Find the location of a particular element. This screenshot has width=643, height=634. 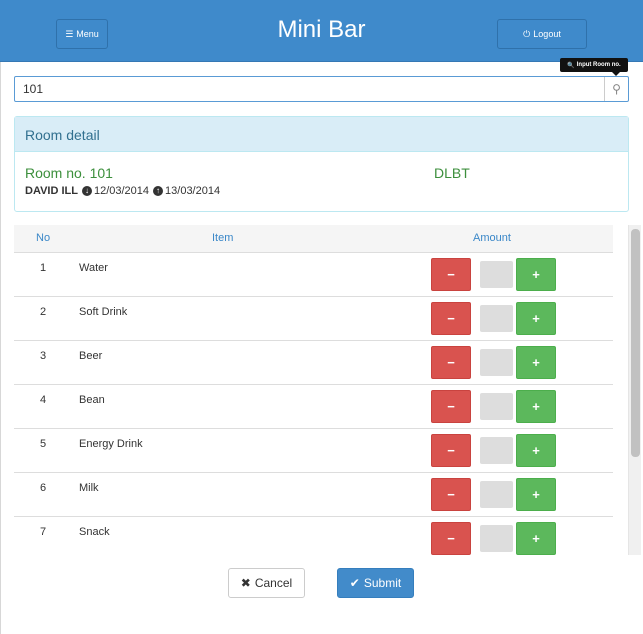

search-button: ⚲ is located at coordinates (616, 89).